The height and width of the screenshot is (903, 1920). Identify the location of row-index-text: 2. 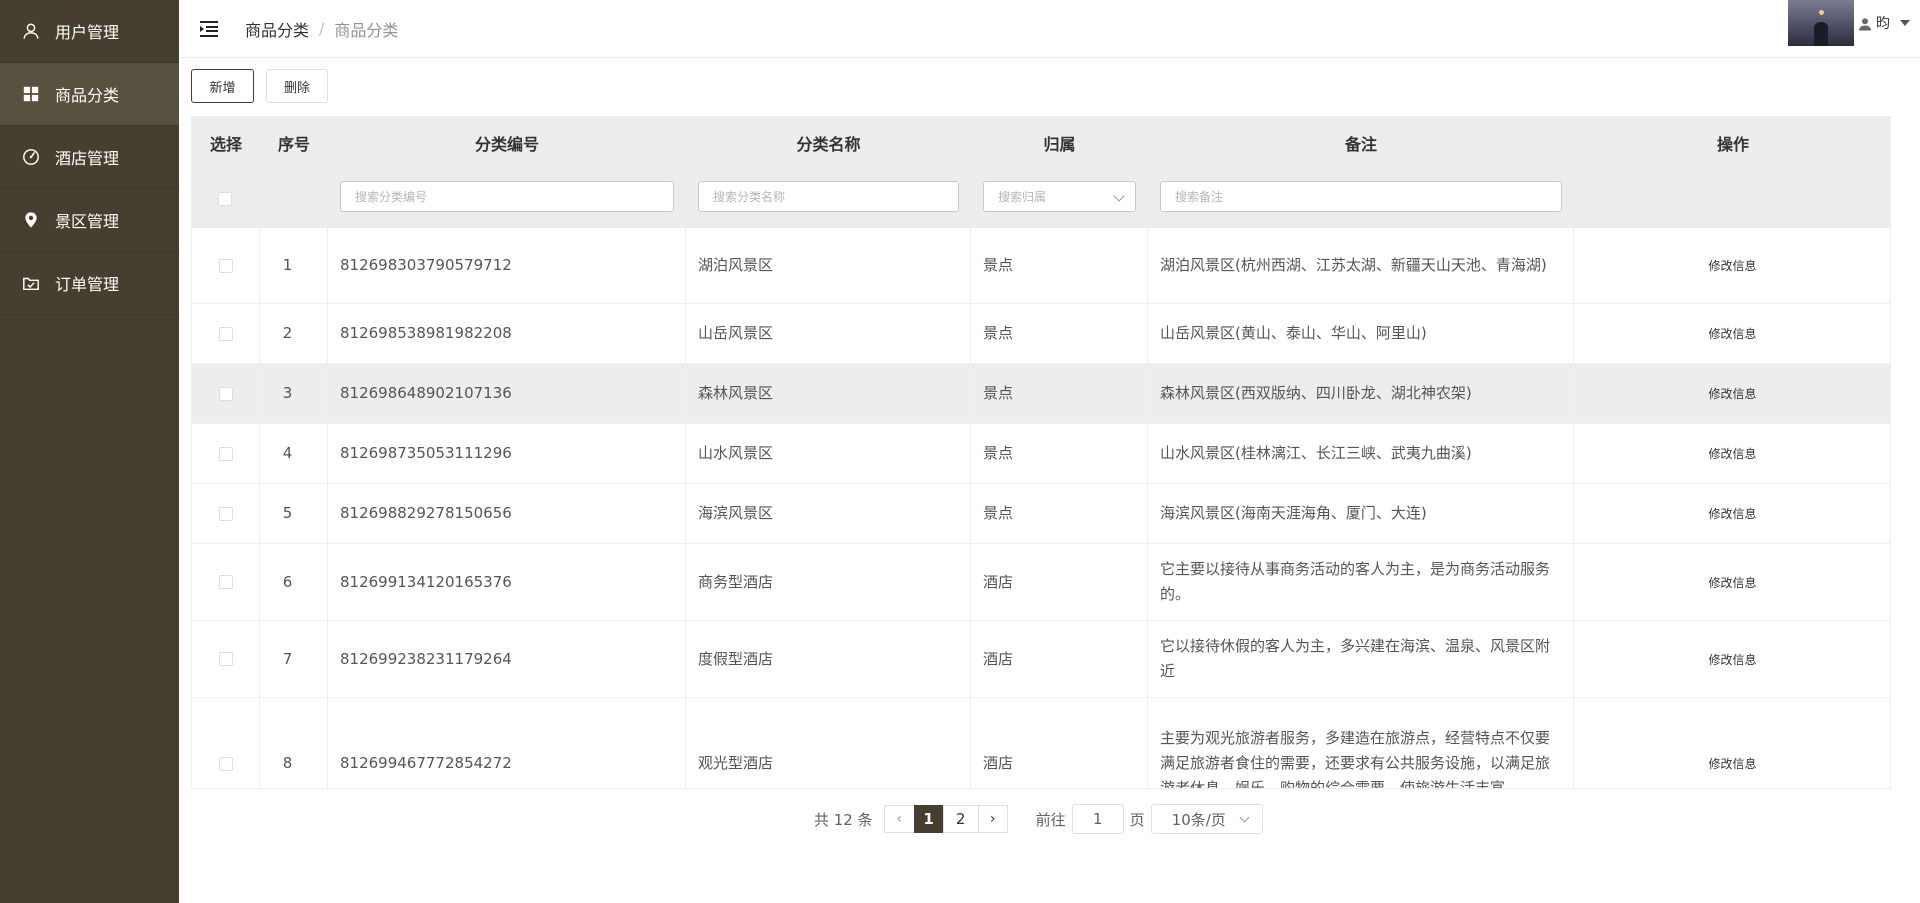
(287, 333).